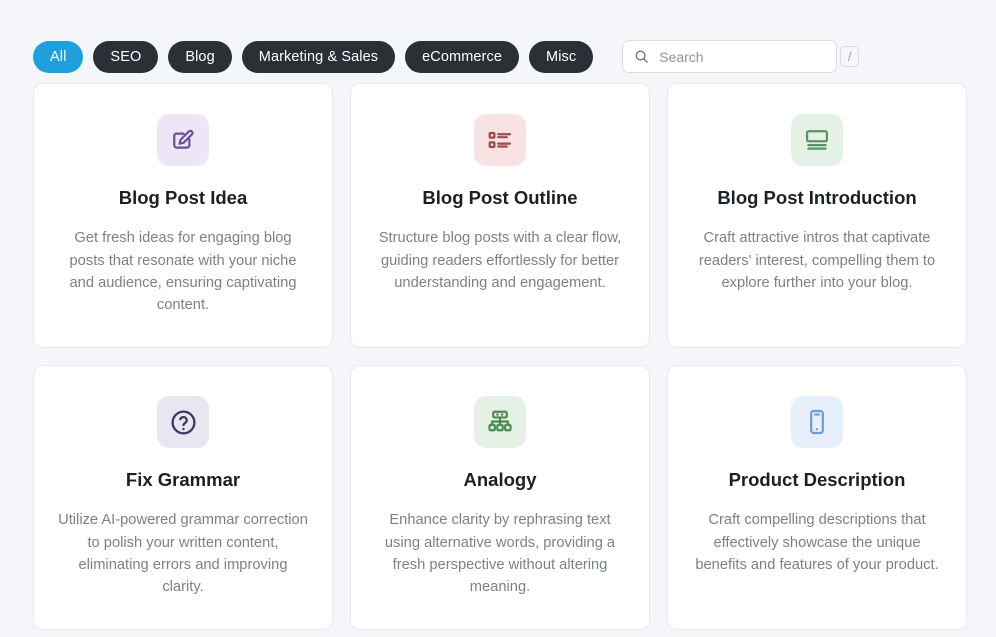  I want to click on search-input, so click(745, 56).